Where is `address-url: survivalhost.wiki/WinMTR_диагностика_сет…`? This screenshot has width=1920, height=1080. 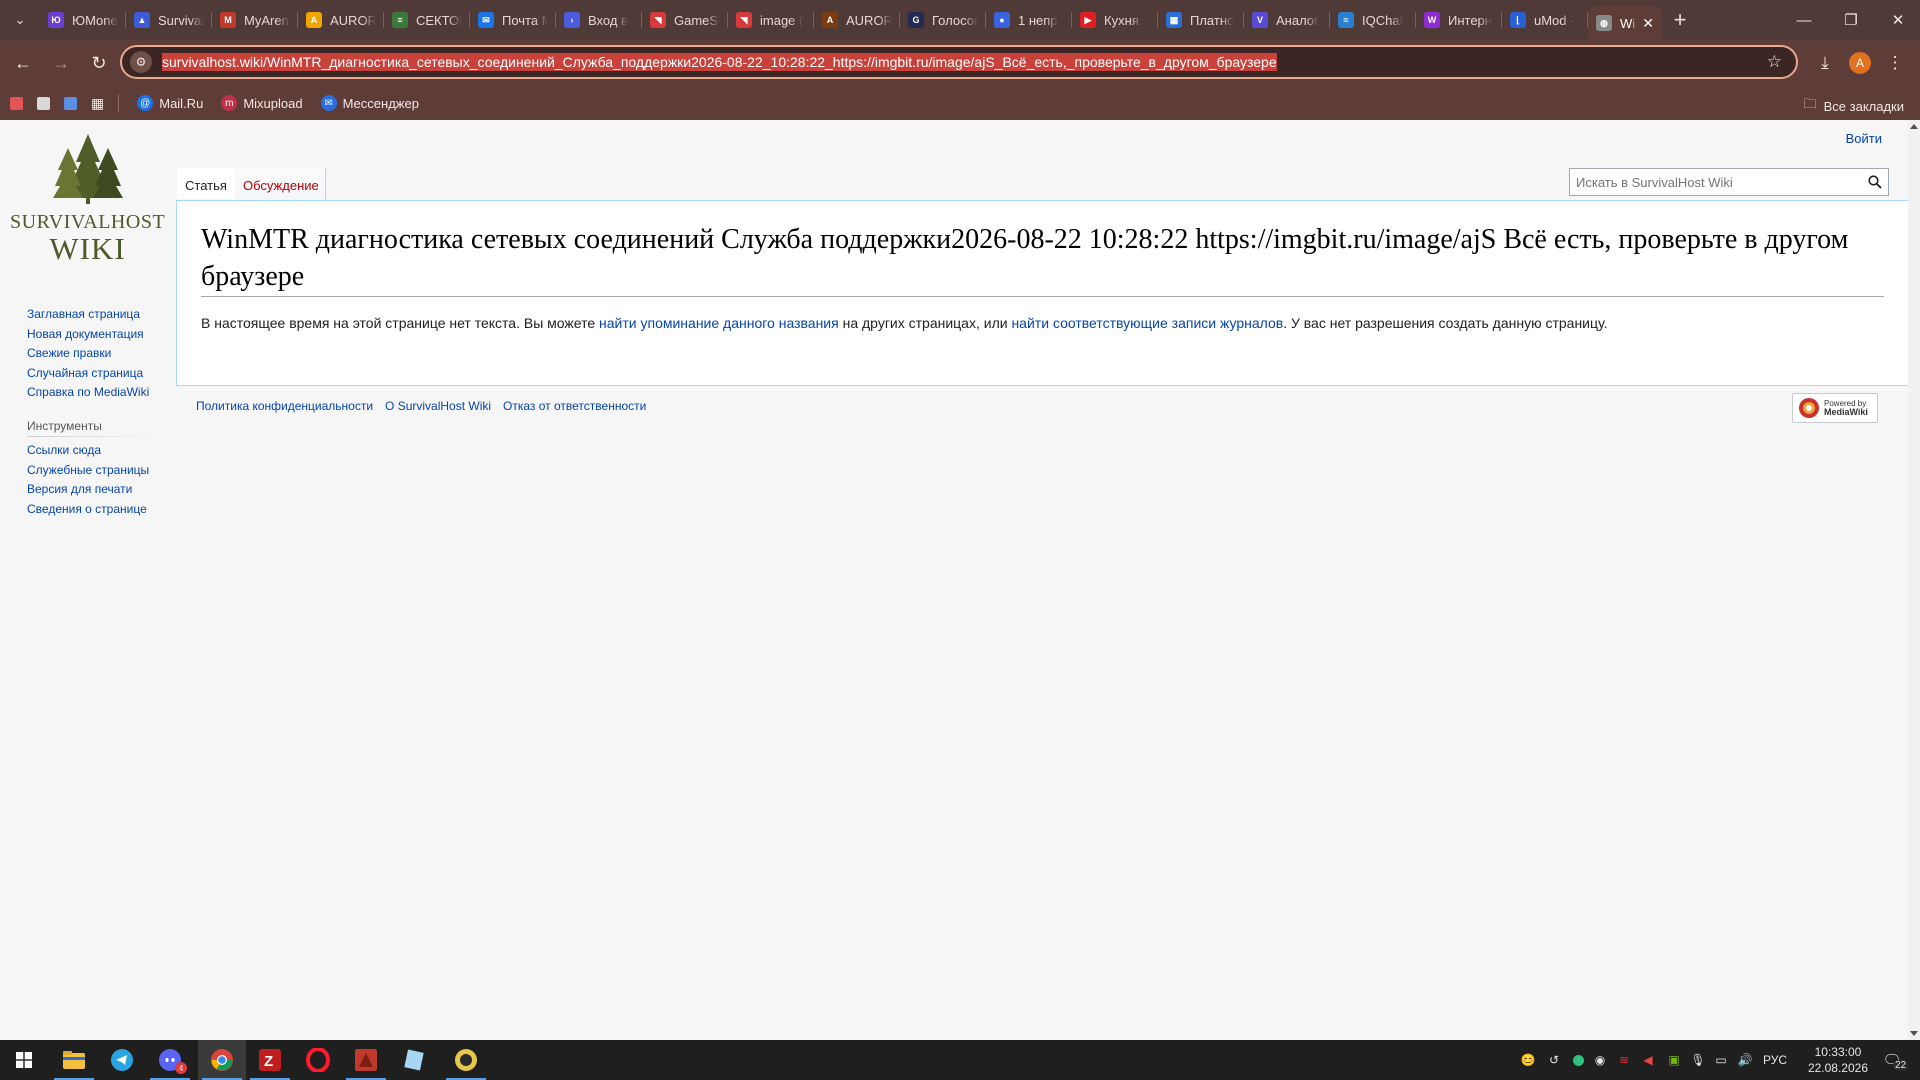 address-url: survivalhost.wiki/WinMTR_диагностика_сет… is located at coordinates (719, 62).